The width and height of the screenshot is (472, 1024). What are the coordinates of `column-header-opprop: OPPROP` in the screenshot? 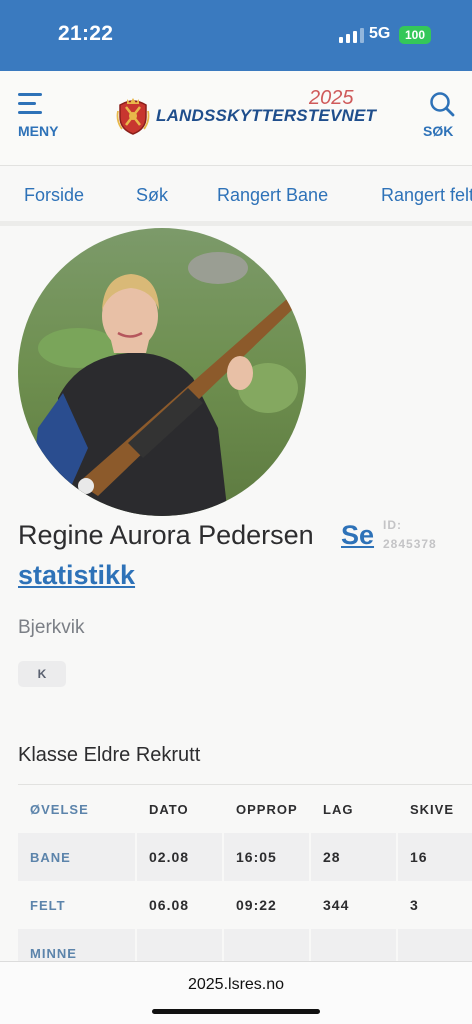 It's located at (267, 809).